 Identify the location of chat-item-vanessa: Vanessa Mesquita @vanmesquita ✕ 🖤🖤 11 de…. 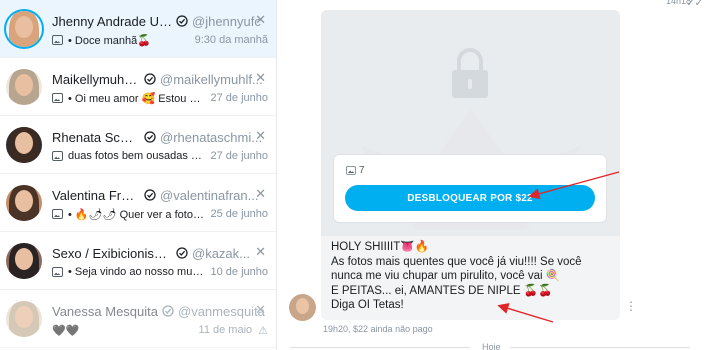
(138, 319).